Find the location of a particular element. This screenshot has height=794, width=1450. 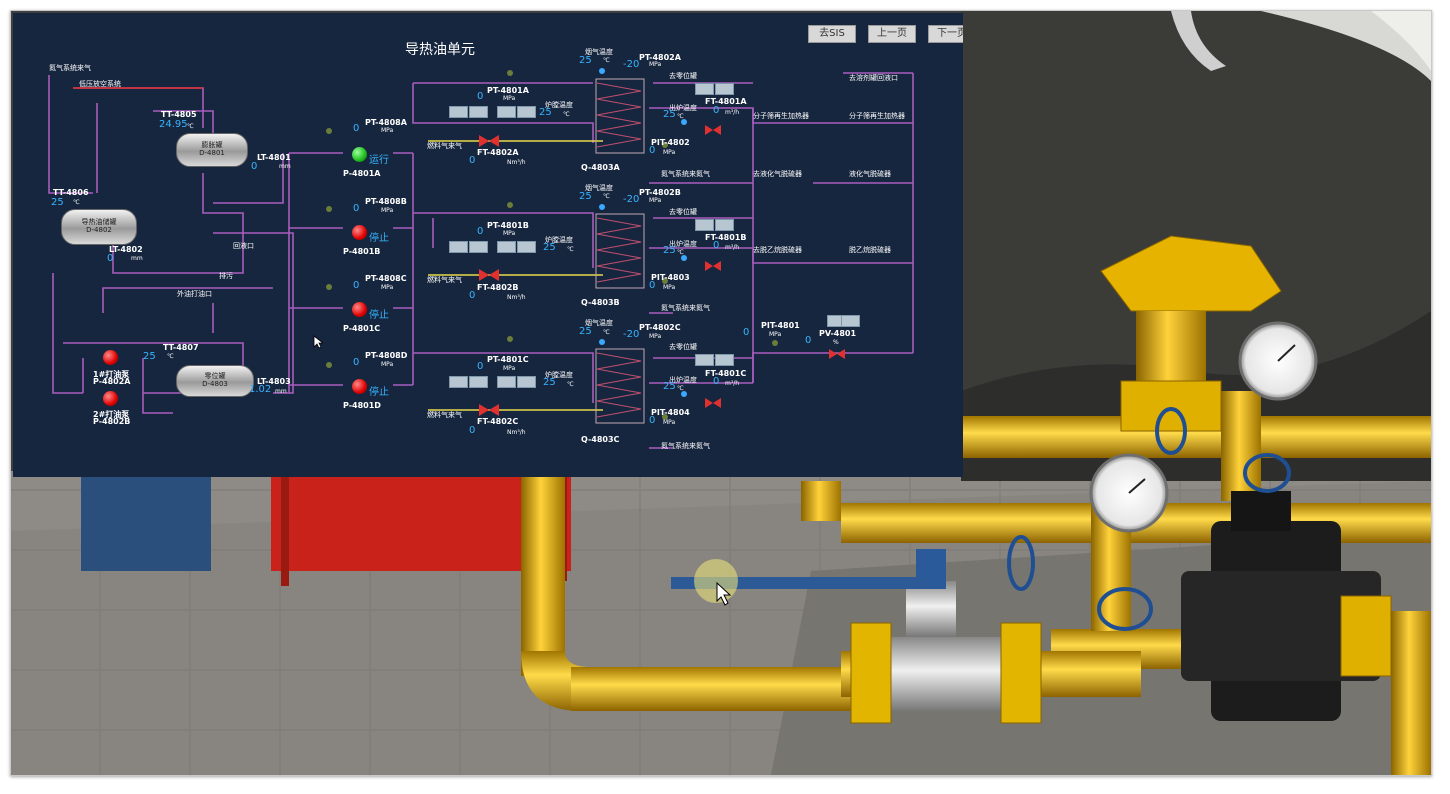

pit-4804-unit: MPa is located at coordinates (669, 422).